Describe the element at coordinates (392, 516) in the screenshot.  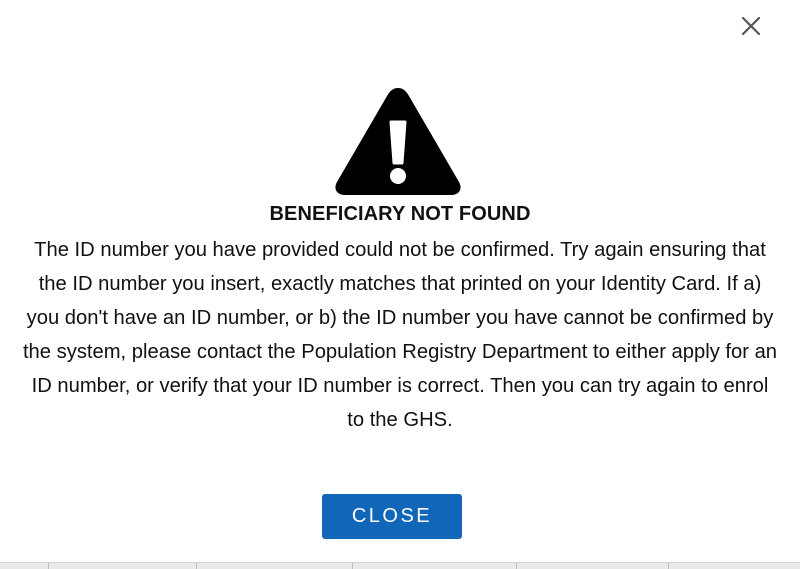
I see `close-button: CLOSE` at that location.